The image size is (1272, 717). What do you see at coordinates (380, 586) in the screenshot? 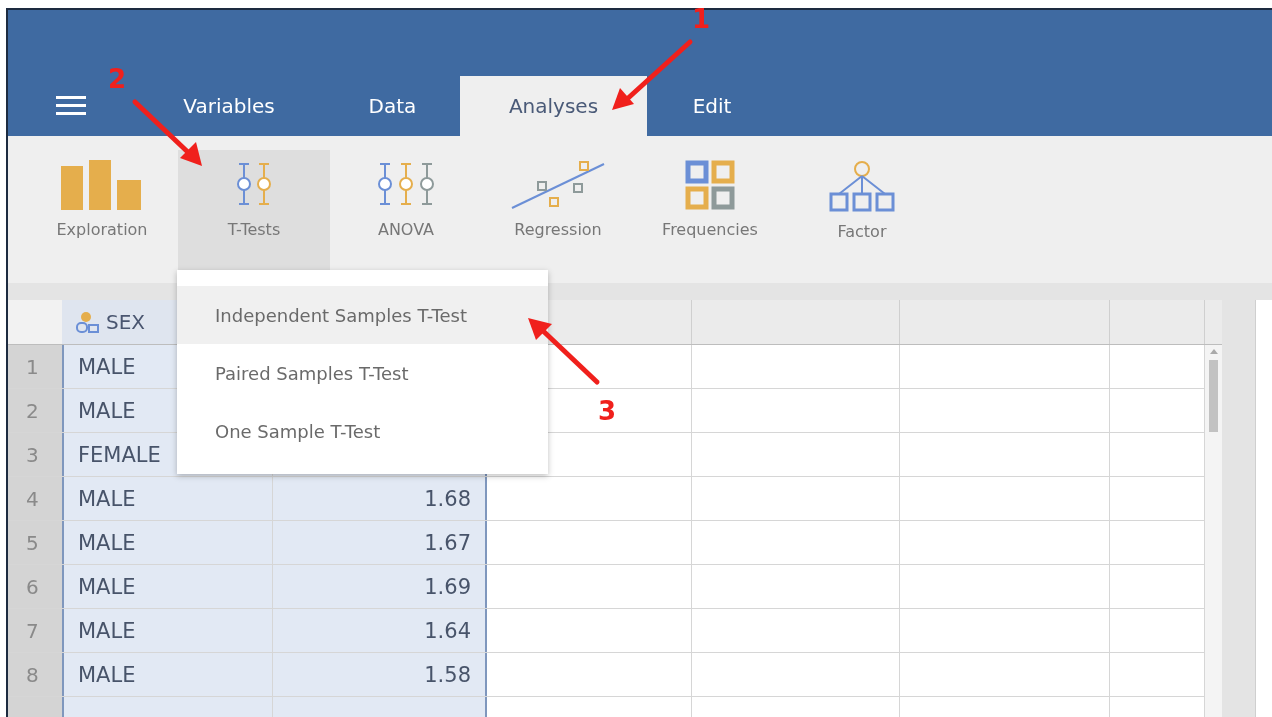
I see `table-cell: 1.69` at bounding box center [380, 586].